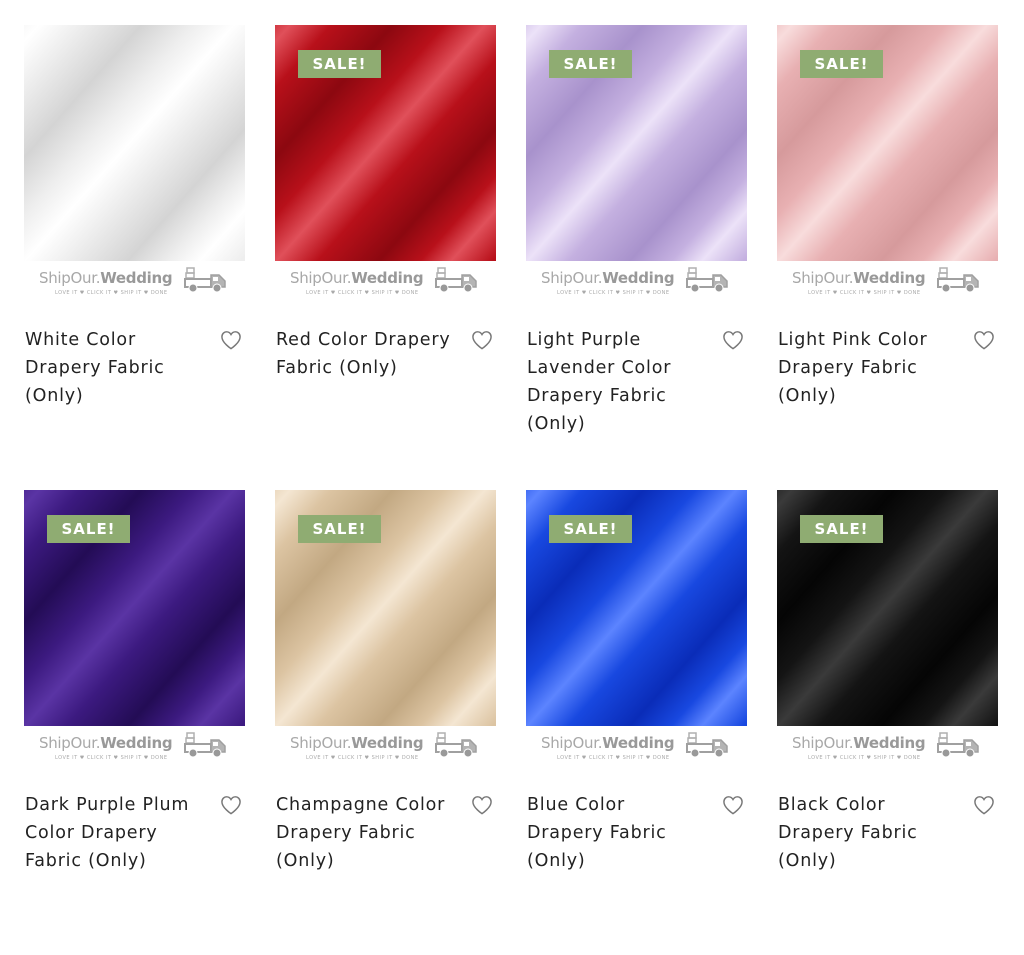 The height and width of the screenshot is (955, 1024). I want to click on product-title: Red Color Drapery Fabric (Only), so click(366, 354).